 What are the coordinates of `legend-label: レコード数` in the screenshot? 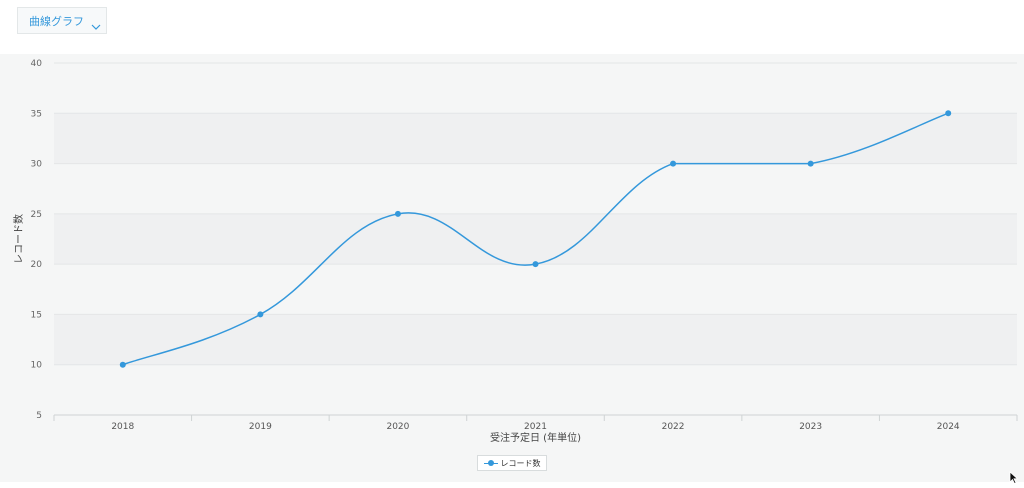 It's located at (520, 463).